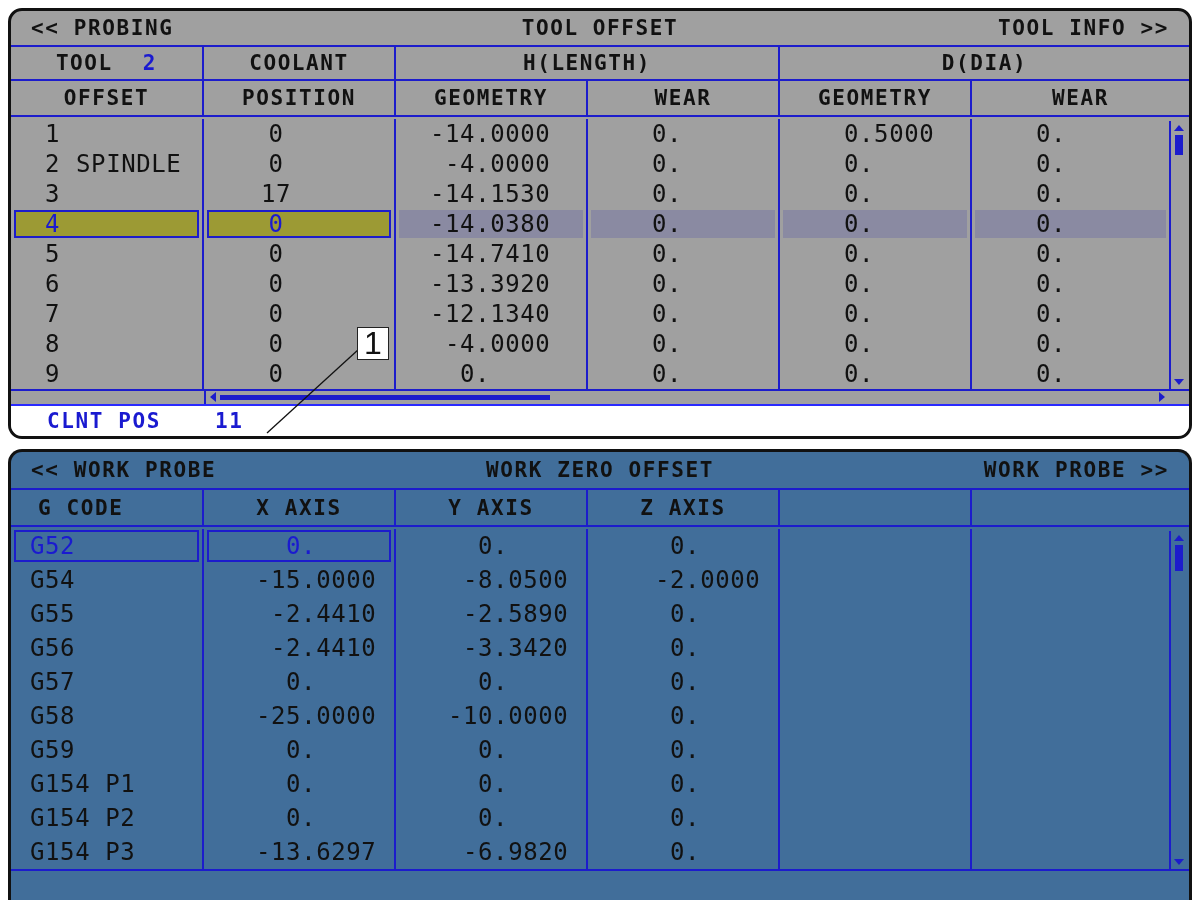 The height and width of the screenshot is (900, 1200). I want to click on probing-nav: << PROBING, so click(102, 28).